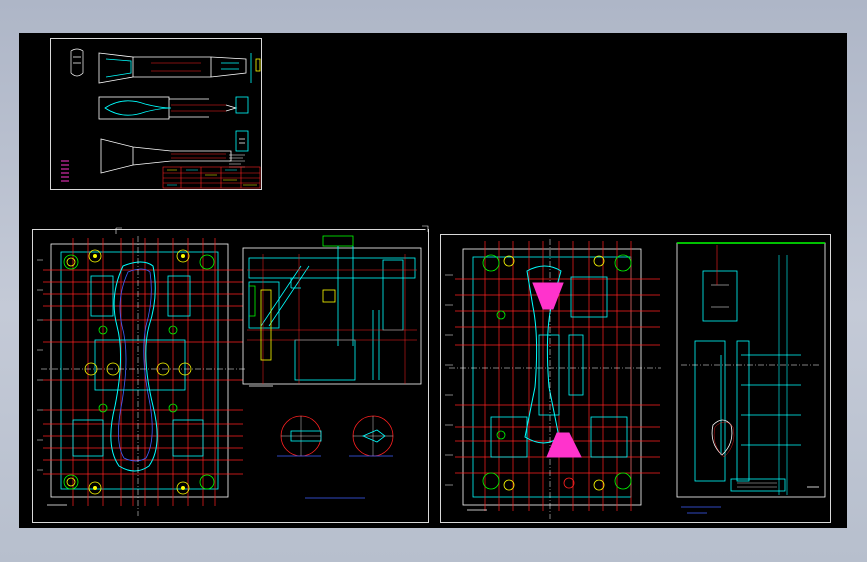  I want to click on part-drawing-sheet, so click(156, 114).